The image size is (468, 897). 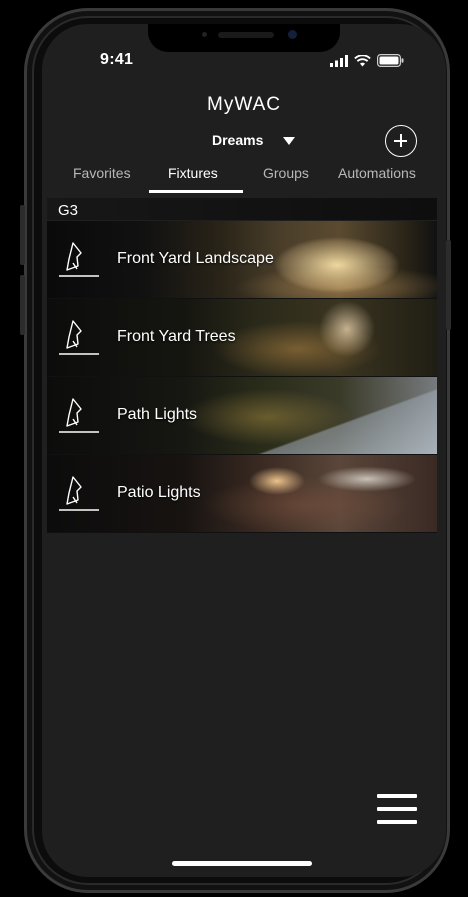 I want to click on fixture-row: Front Yard Landscape, so click(x=242, y=260).